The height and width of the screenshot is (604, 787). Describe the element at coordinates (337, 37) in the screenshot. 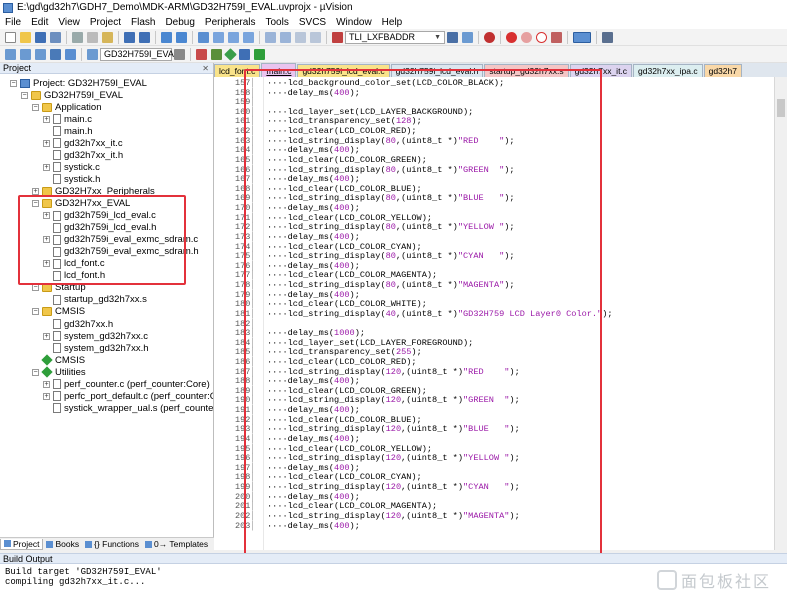

I see `find-in-files-icon` at that location.